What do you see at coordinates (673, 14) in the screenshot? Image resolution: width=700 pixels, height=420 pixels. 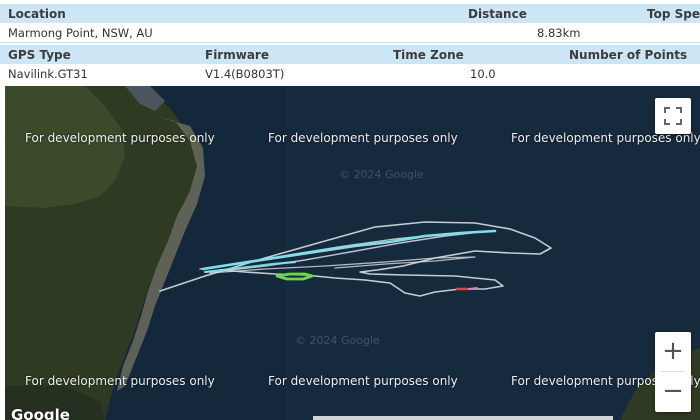 I see `header-top-speed: Top Speed` at bounding box center [673, 14].